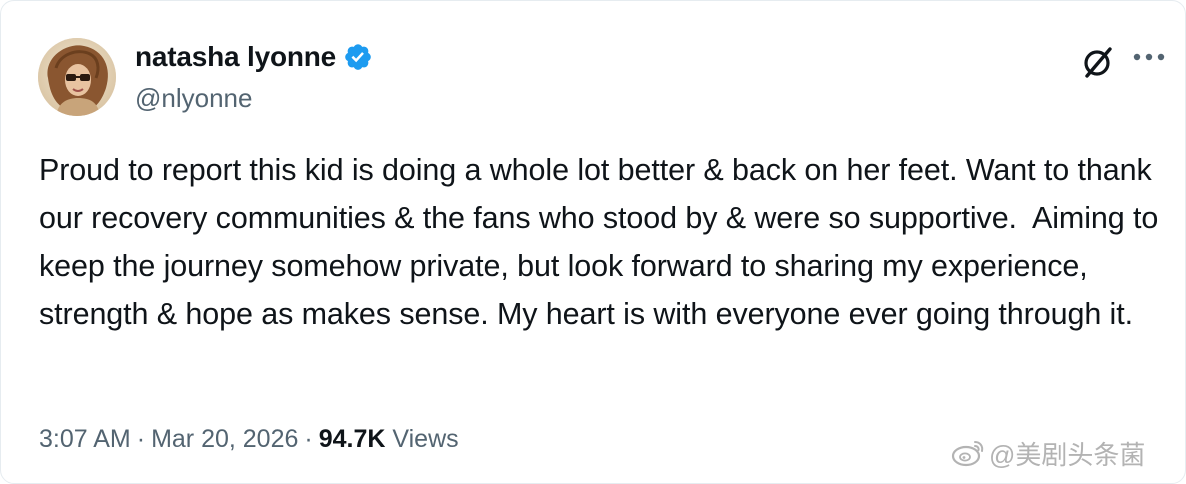 This screenshot has width=1186, height=484. I want to click on more-icon, so click(1149, 60).